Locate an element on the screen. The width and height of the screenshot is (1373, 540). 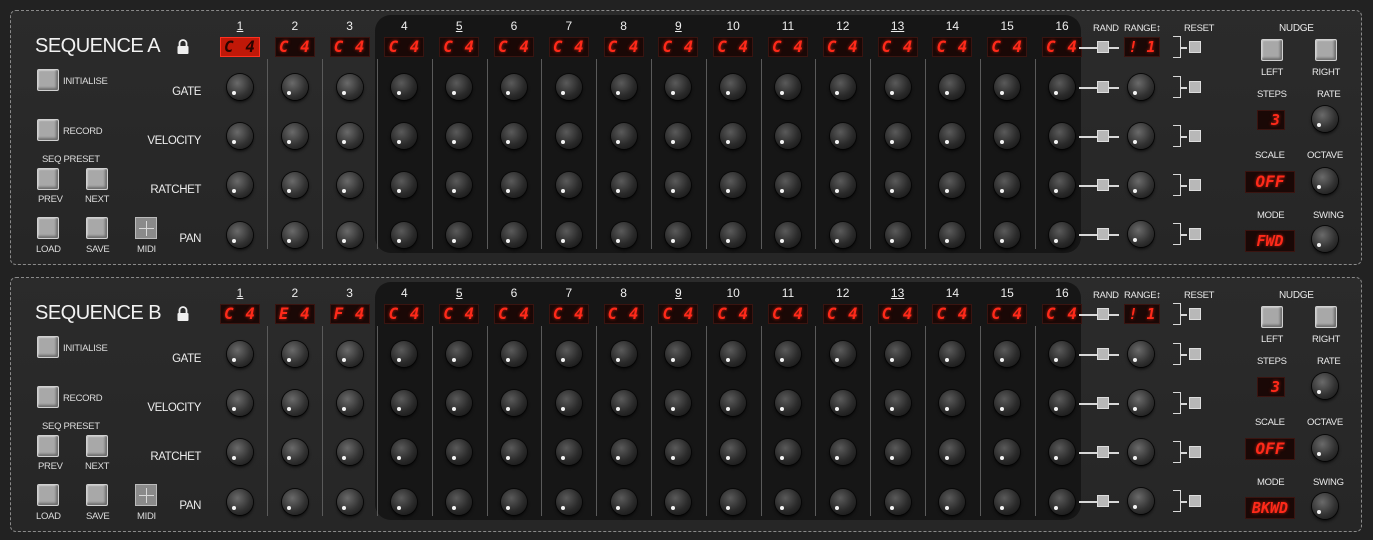
step-10-pan-knob is located at coordinates (733, 502).